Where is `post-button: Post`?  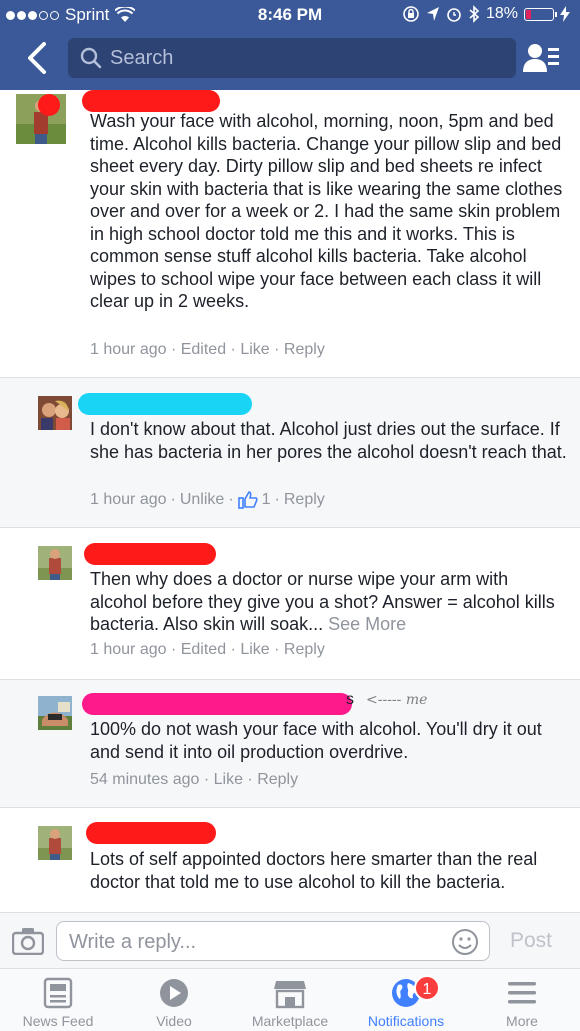 post-button: Post is located at coordinates (531, 941).